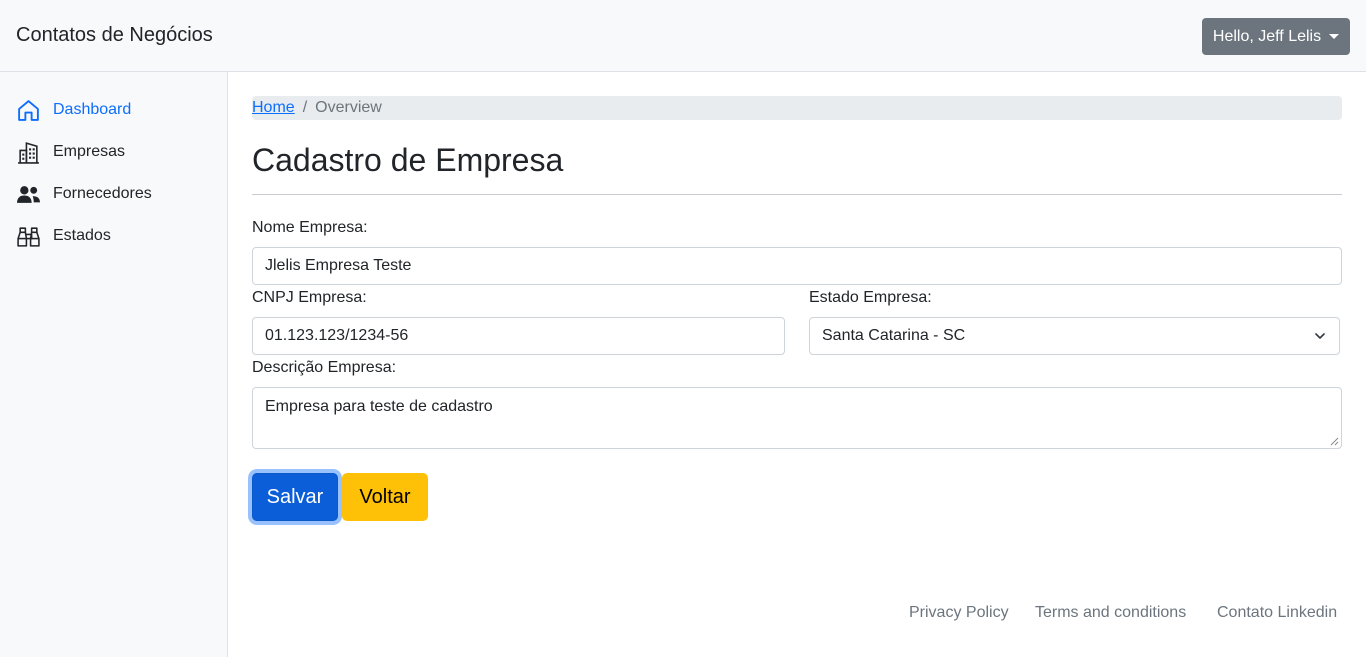  What do you see at coordinates (28, 152) in the screenshot?
I see `building-icon` at bounding box center [28, 152].